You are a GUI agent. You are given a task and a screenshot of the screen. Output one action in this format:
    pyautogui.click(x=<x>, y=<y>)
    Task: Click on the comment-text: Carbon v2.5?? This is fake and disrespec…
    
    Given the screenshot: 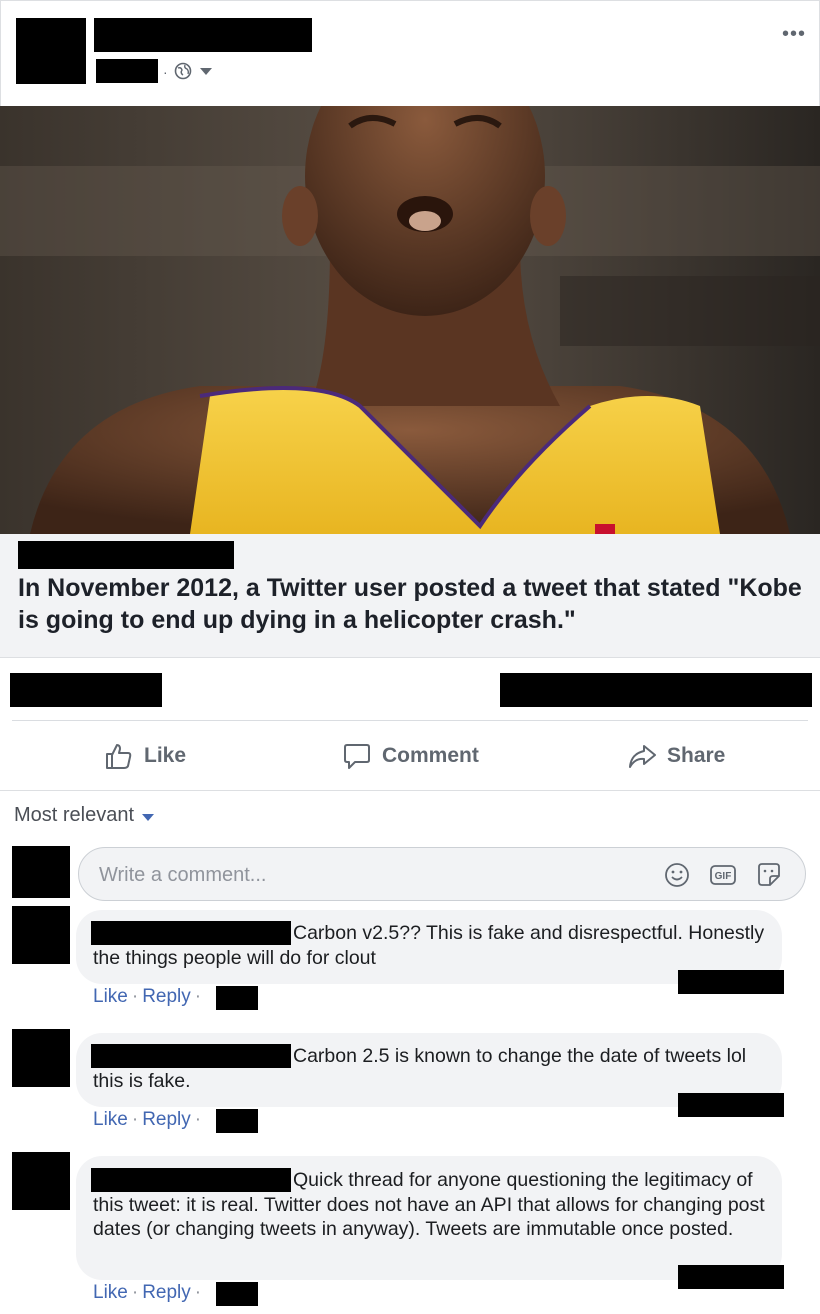 What is the action you would take?
    pyautogui.click(x=429, y=945)
    